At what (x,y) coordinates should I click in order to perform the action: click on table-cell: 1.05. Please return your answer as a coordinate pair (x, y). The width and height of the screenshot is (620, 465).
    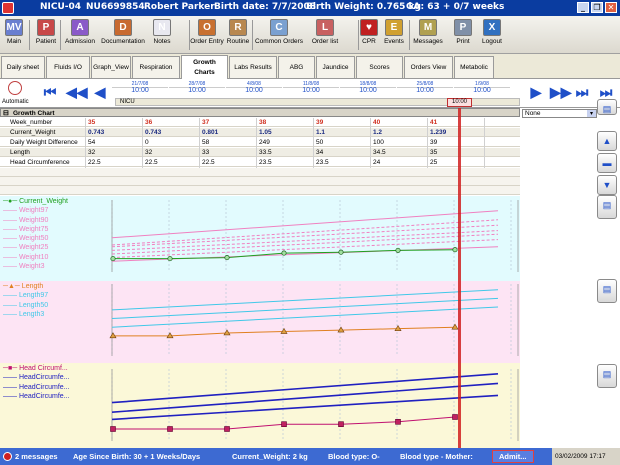
    Looking at the image, I should click on (285, 132).